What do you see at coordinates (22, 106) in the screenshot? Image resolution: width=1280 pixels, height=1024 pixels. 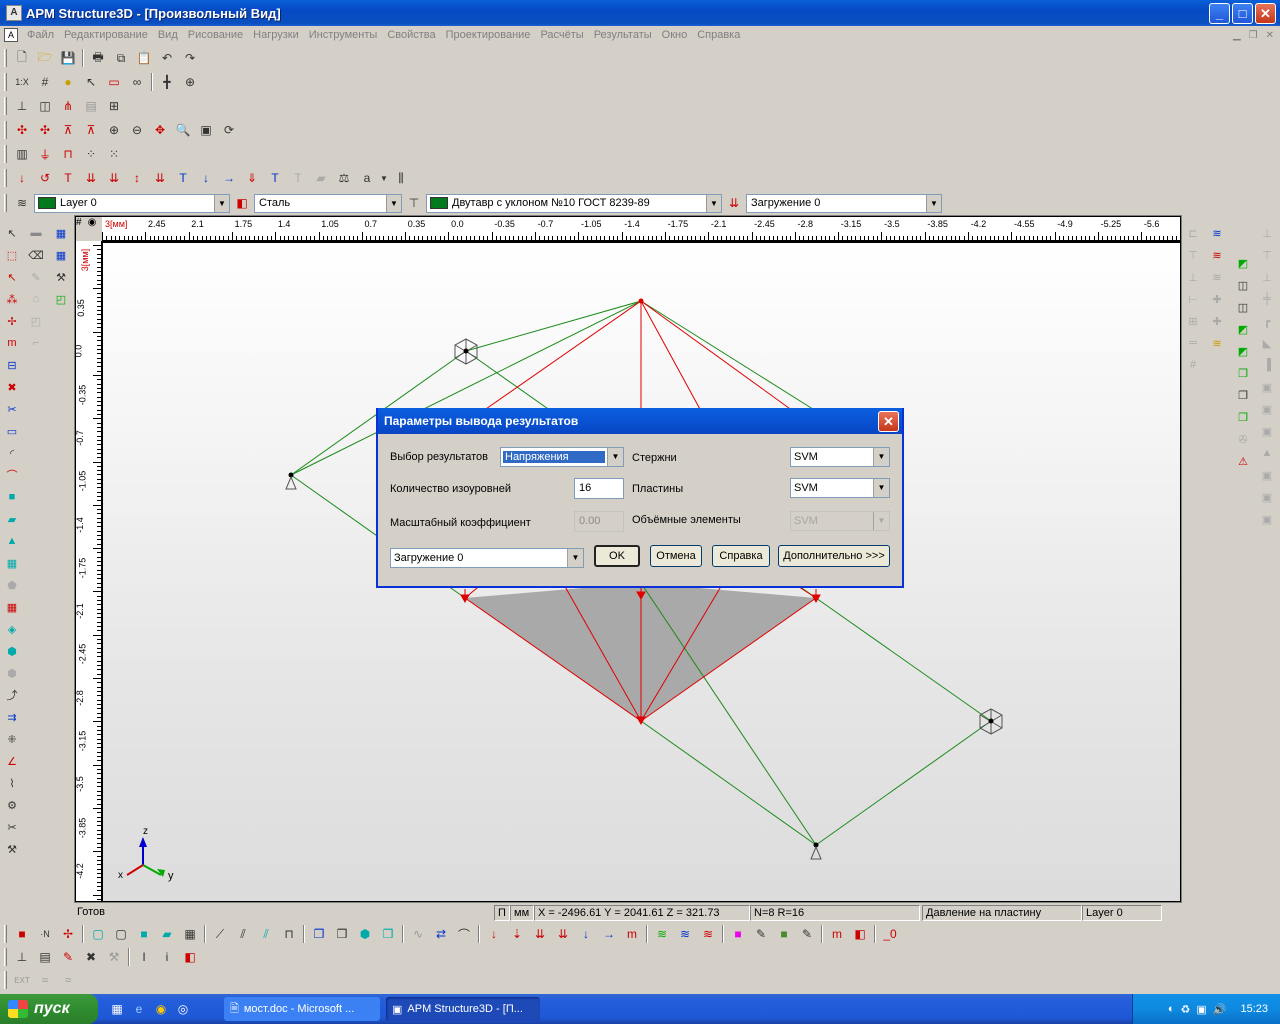 I see `axes-icon: ⊥` at bounding box center [22, 106].